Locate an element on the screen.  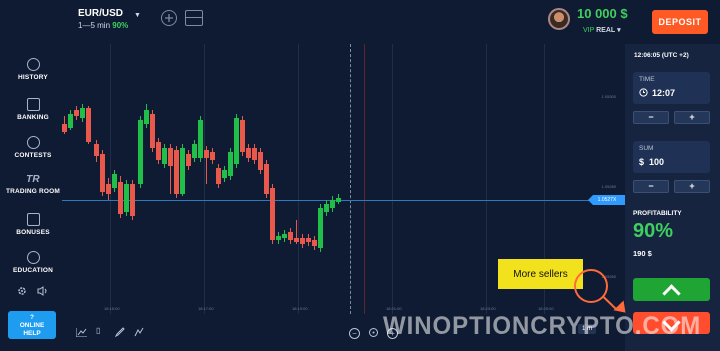
sidebar-item-banking: BANKING is located at coordinates (33, 109).